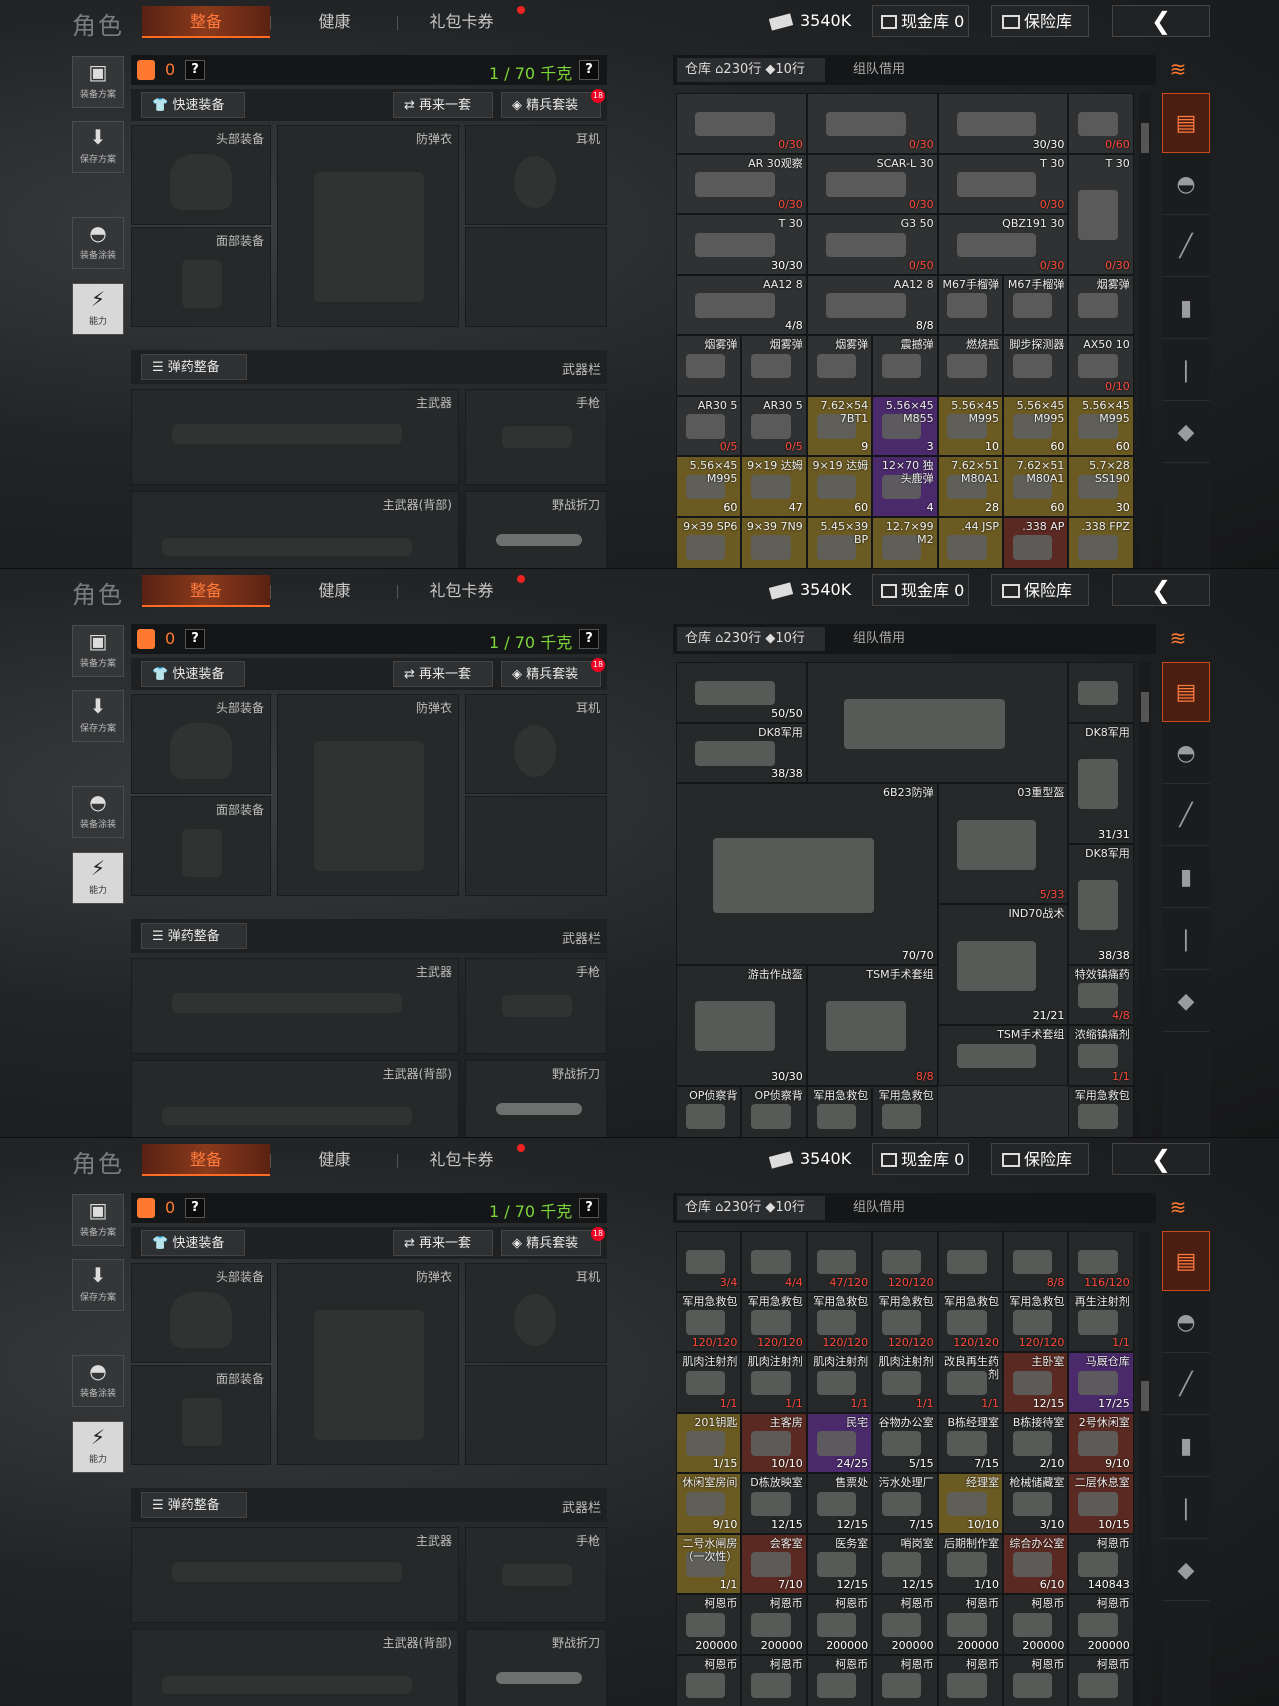 The image size is (1279, 1706). I want to click on inventory-item: AR 30观察 0/30, so click(741, 183).